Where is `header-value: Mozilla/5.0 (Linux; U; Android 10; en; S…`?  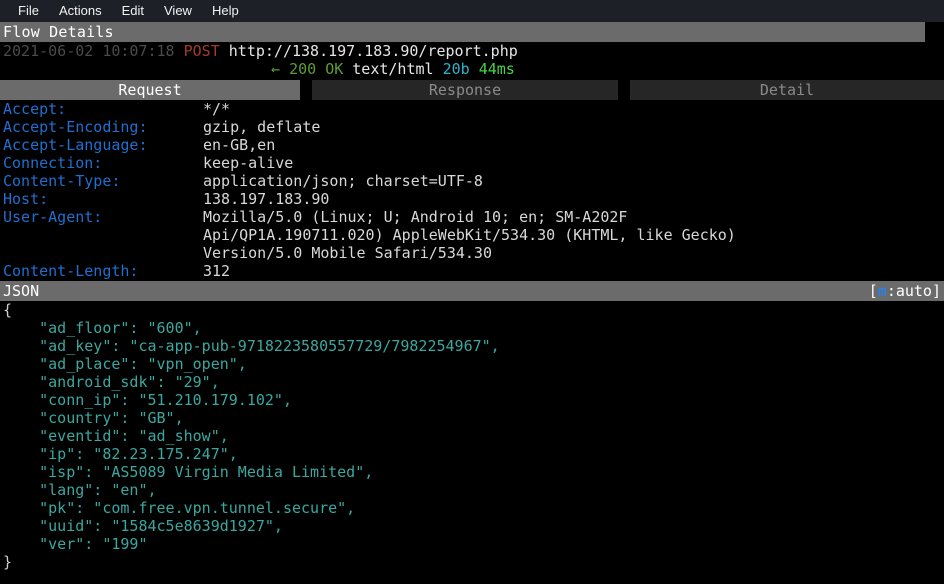
header-value: Mozilla/5.0 (Linux; U; Android 10; en; S… is located at coordinates (415, 217).